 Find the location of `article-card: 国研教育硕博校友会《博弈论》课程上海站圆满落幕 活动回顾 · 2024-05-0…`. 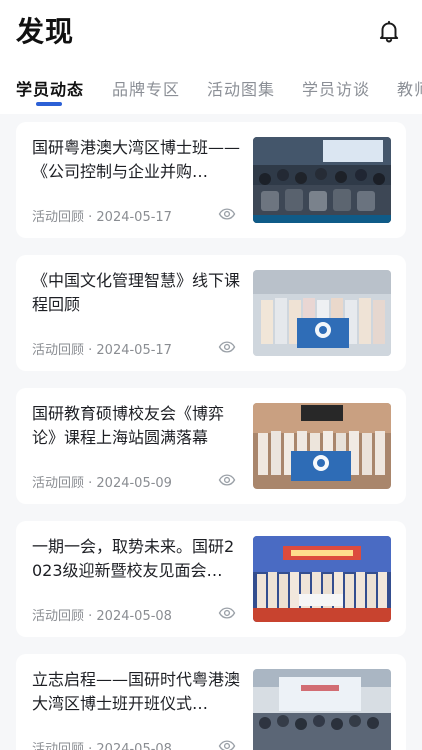

article-card: 国研教育硕博校友会《博弈论》课程上海站圆满落幕 活动回顾 · 2024-05-0… is located at coordinates (211, 446).